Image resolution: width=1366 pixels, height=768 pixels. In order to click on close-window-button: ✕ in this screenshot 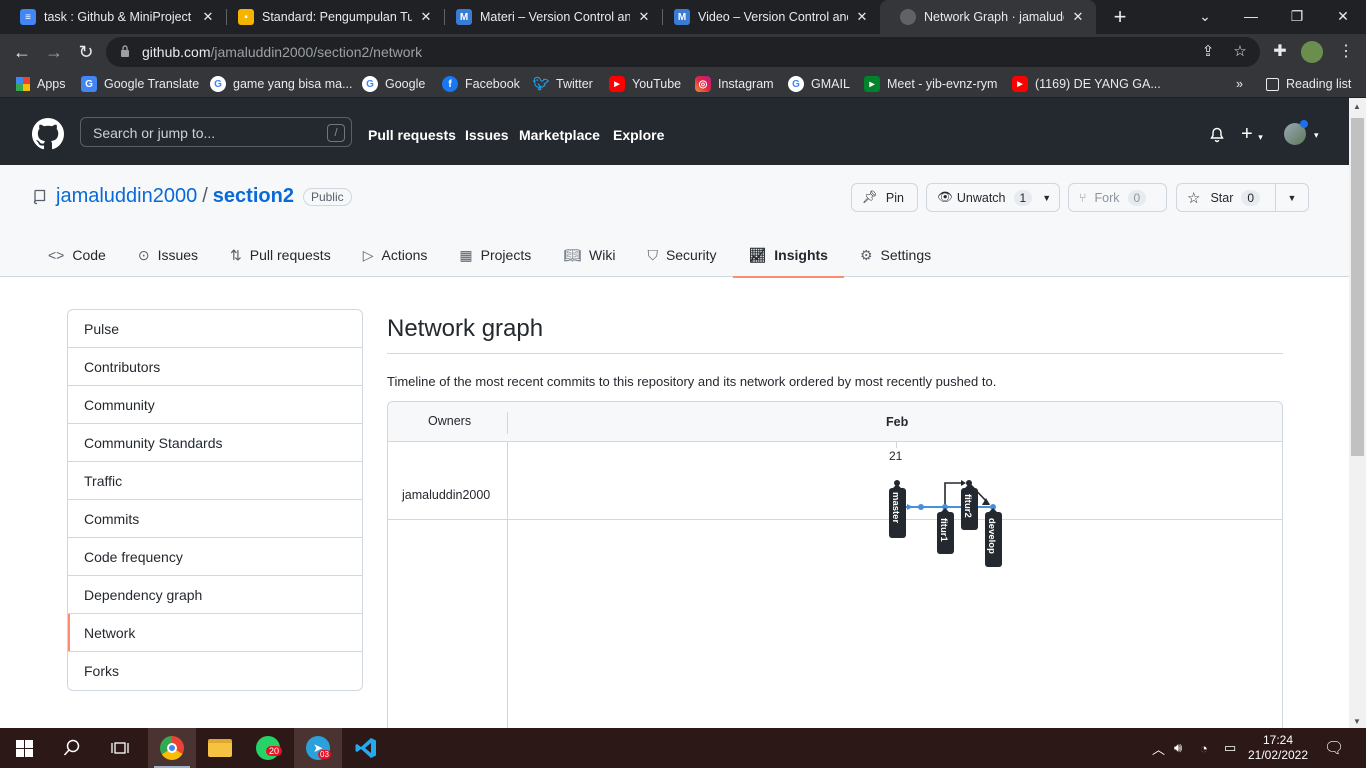, I will do `click(1343, 17)`.